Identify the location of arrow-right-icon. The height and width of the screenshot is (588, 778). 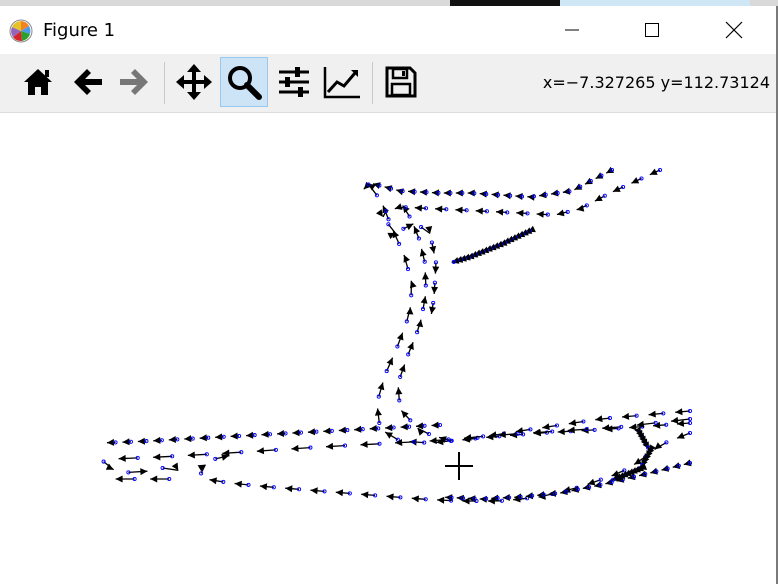
(134, 82).